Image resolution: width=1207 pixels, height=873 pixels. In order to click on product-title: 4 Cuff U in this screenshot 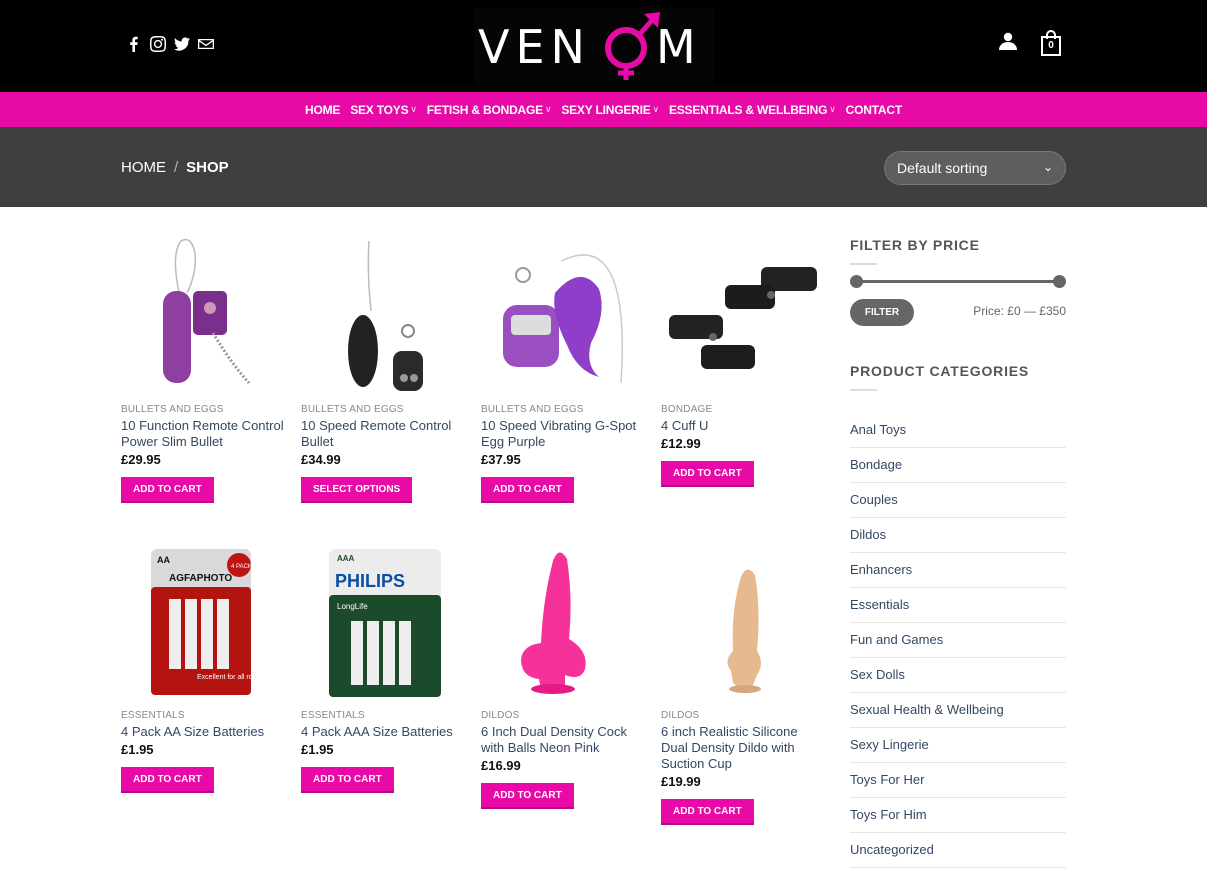, I will do `click(743, 426)`.